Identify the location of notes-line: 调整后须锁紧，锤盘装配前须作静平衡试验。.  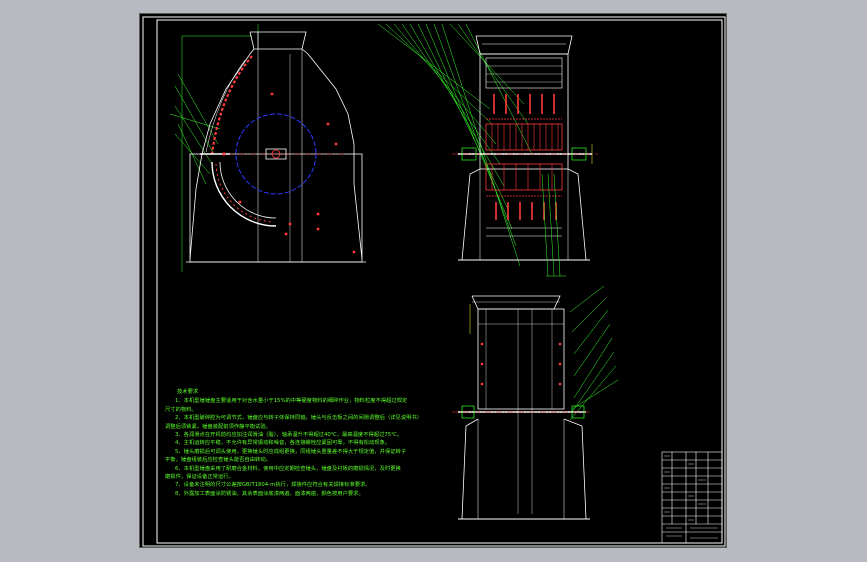
(218, 426).